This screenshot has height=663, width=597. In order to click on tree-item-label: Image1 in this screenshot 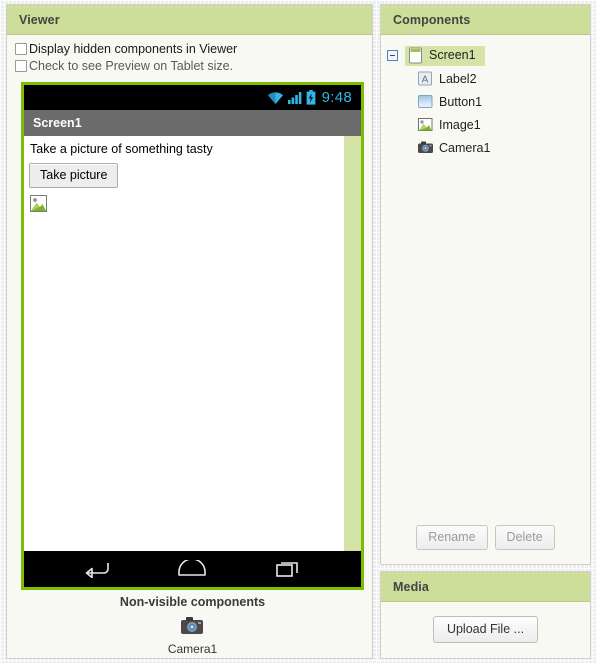, I will do `click(460, 124)`.